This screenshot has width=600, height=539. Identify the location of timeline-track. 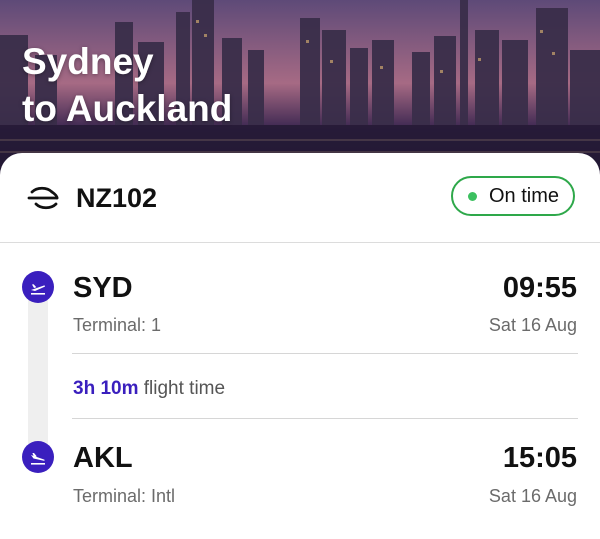
(38, 374).